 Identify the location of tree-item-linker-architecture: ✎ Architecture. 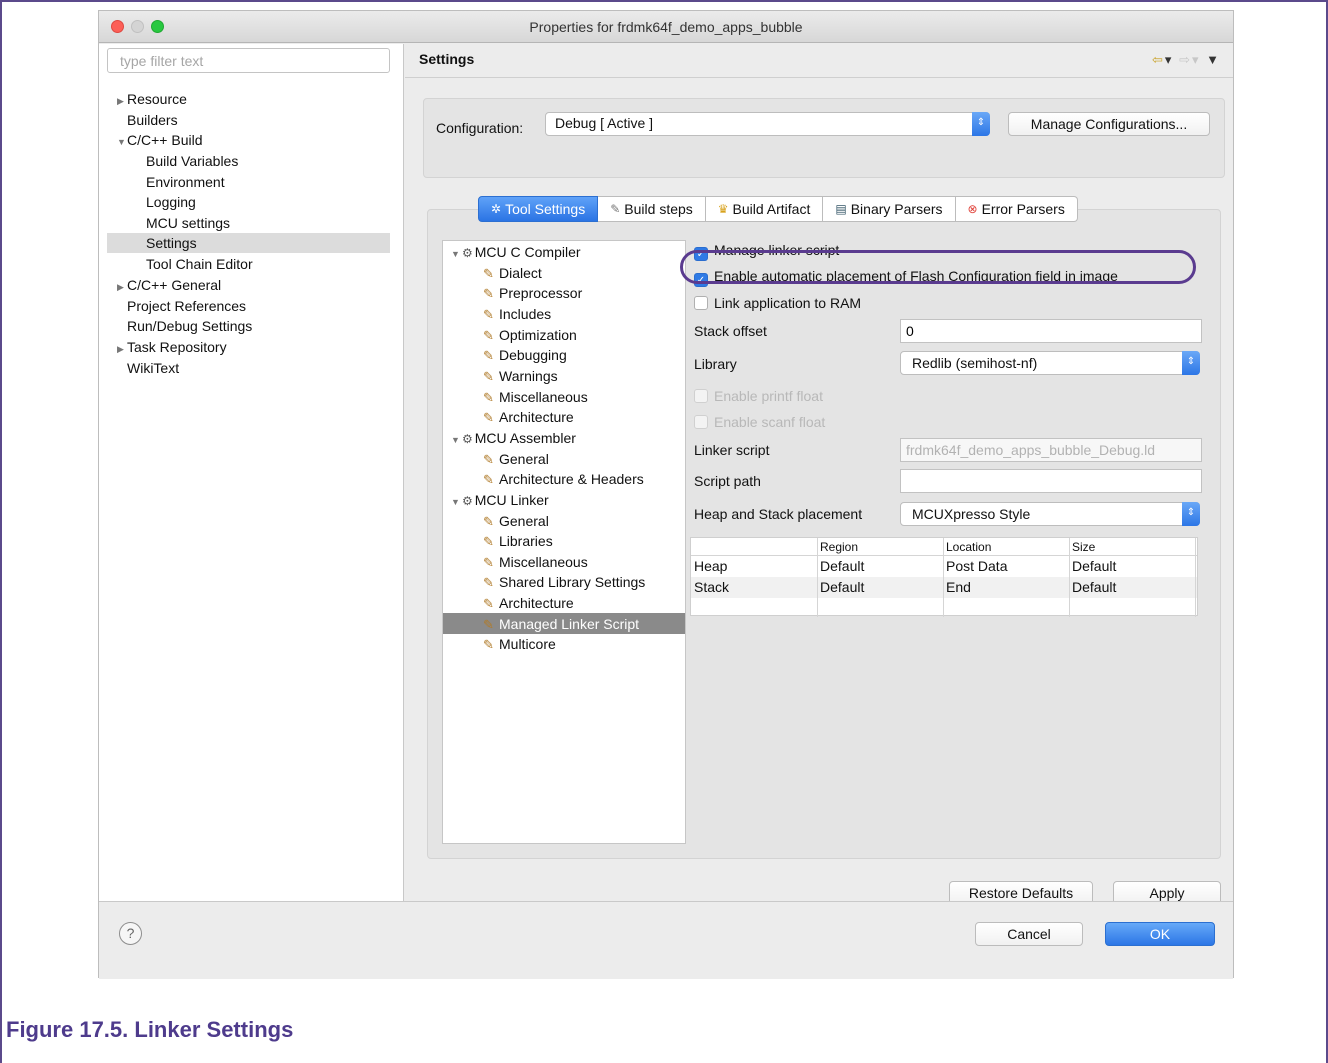
(528, 603).